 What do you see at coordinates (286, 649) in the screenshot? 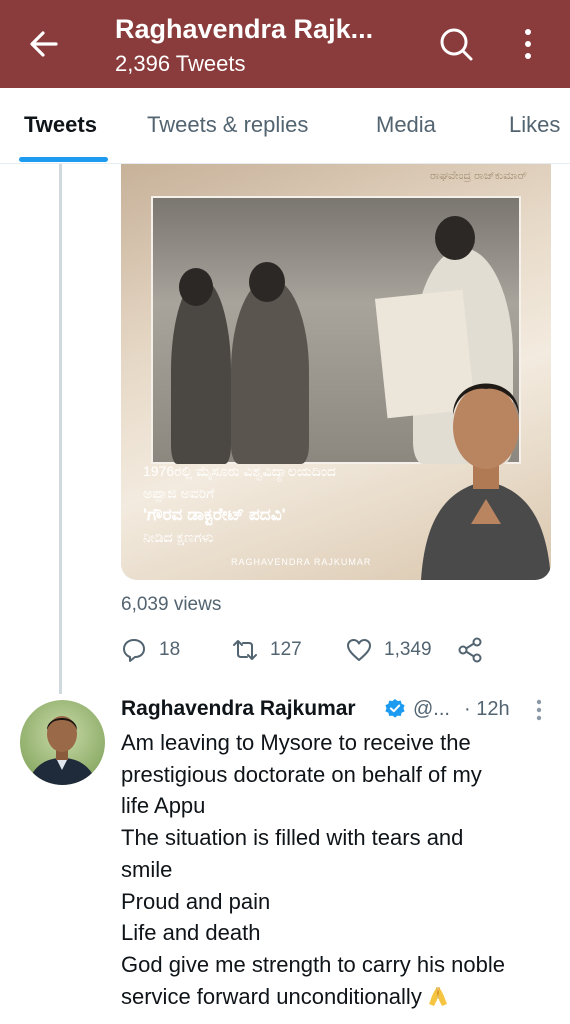
I see `retweet-count: 127` at bounding box center [286, 649].